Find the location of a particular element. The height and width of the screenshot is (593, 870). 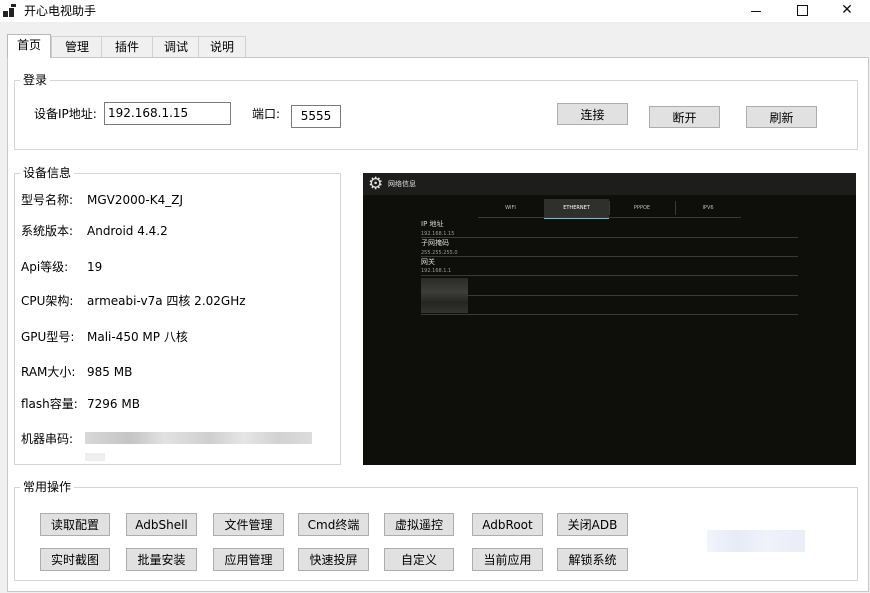

tab-manage: 管理 is located at coordinates (77, 46).